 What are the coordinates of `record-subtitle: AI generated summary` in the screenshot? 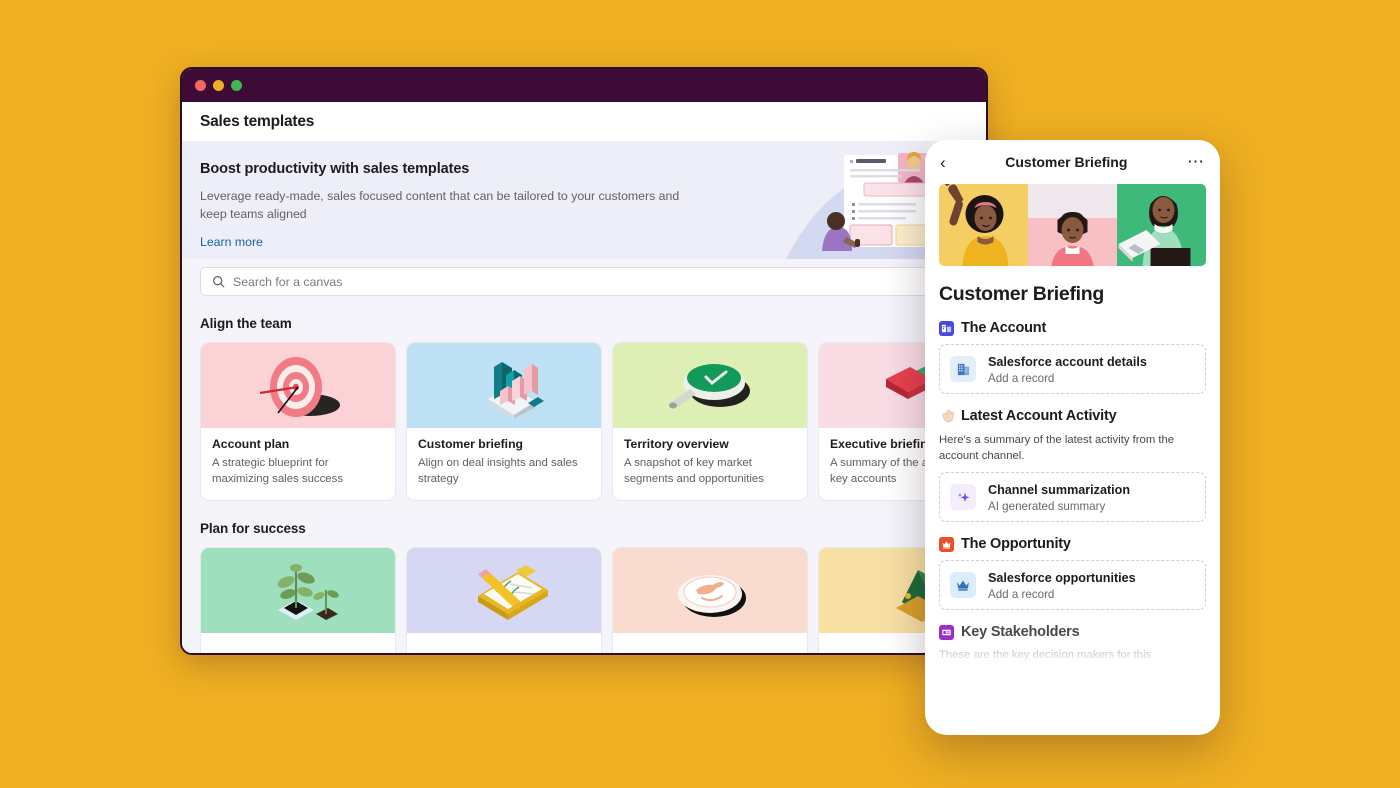 It's located at (1047, 507).